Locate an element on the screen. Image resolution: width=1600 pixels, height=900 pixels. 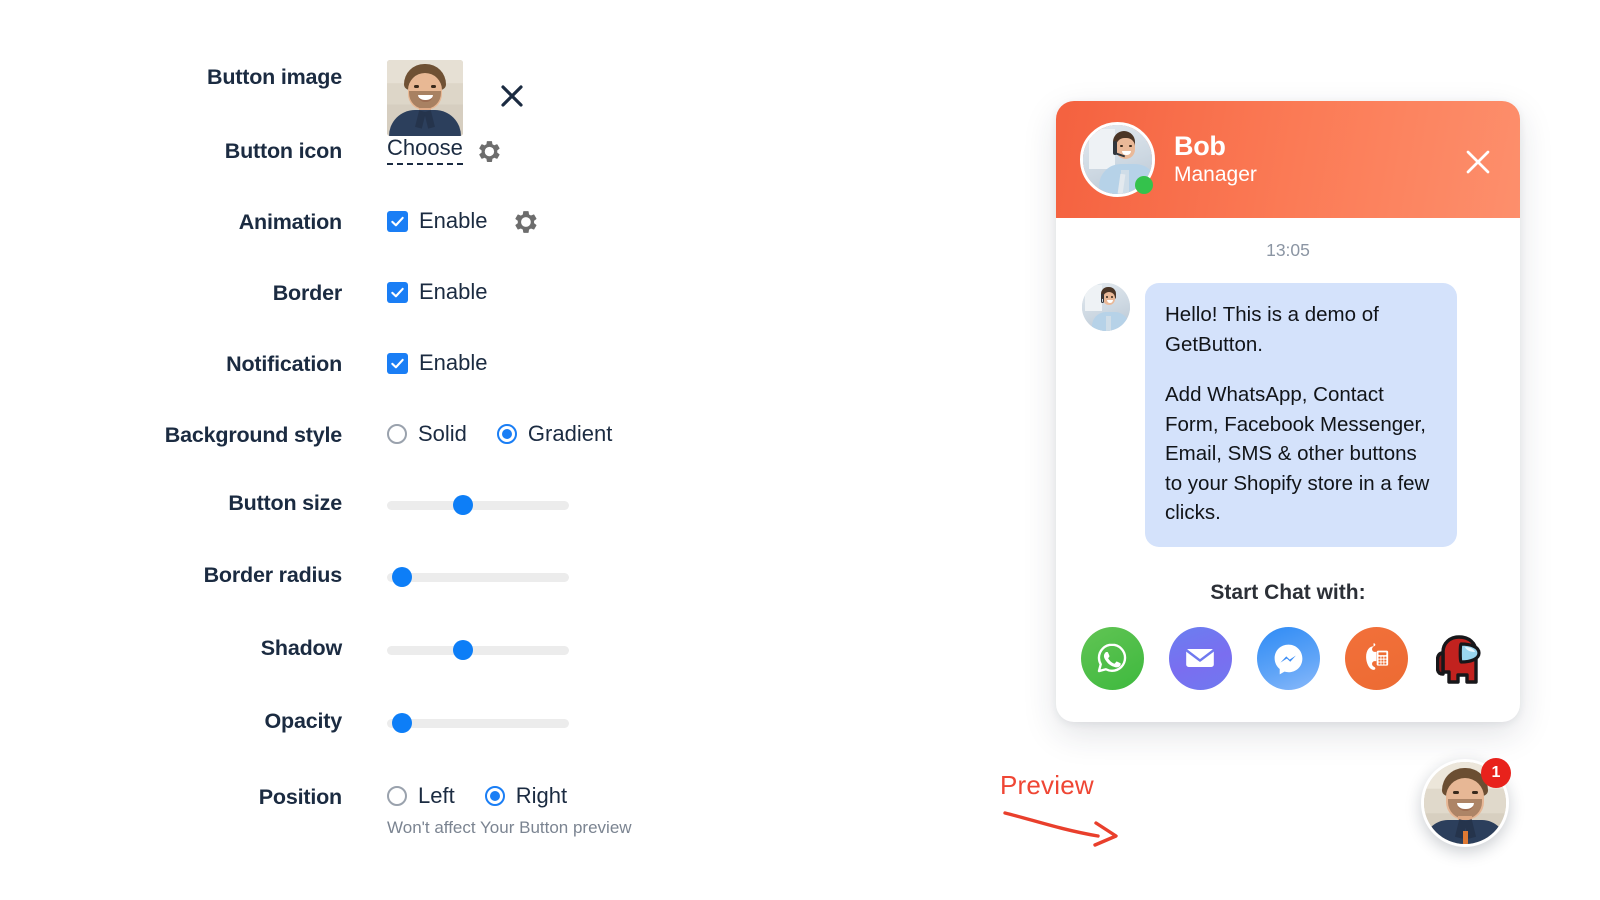
border-radius-slider is located at coordinates (478, 577).